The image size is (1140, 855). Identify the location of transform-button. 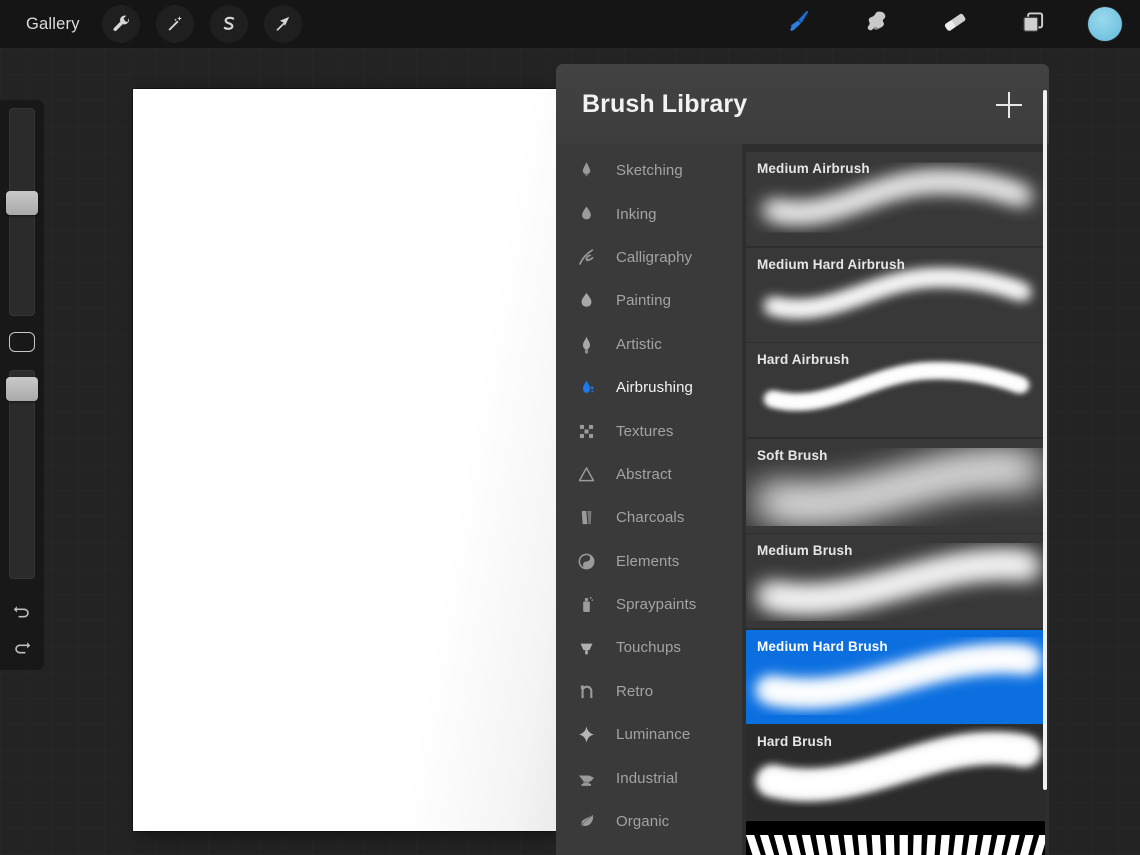
(282, 24).